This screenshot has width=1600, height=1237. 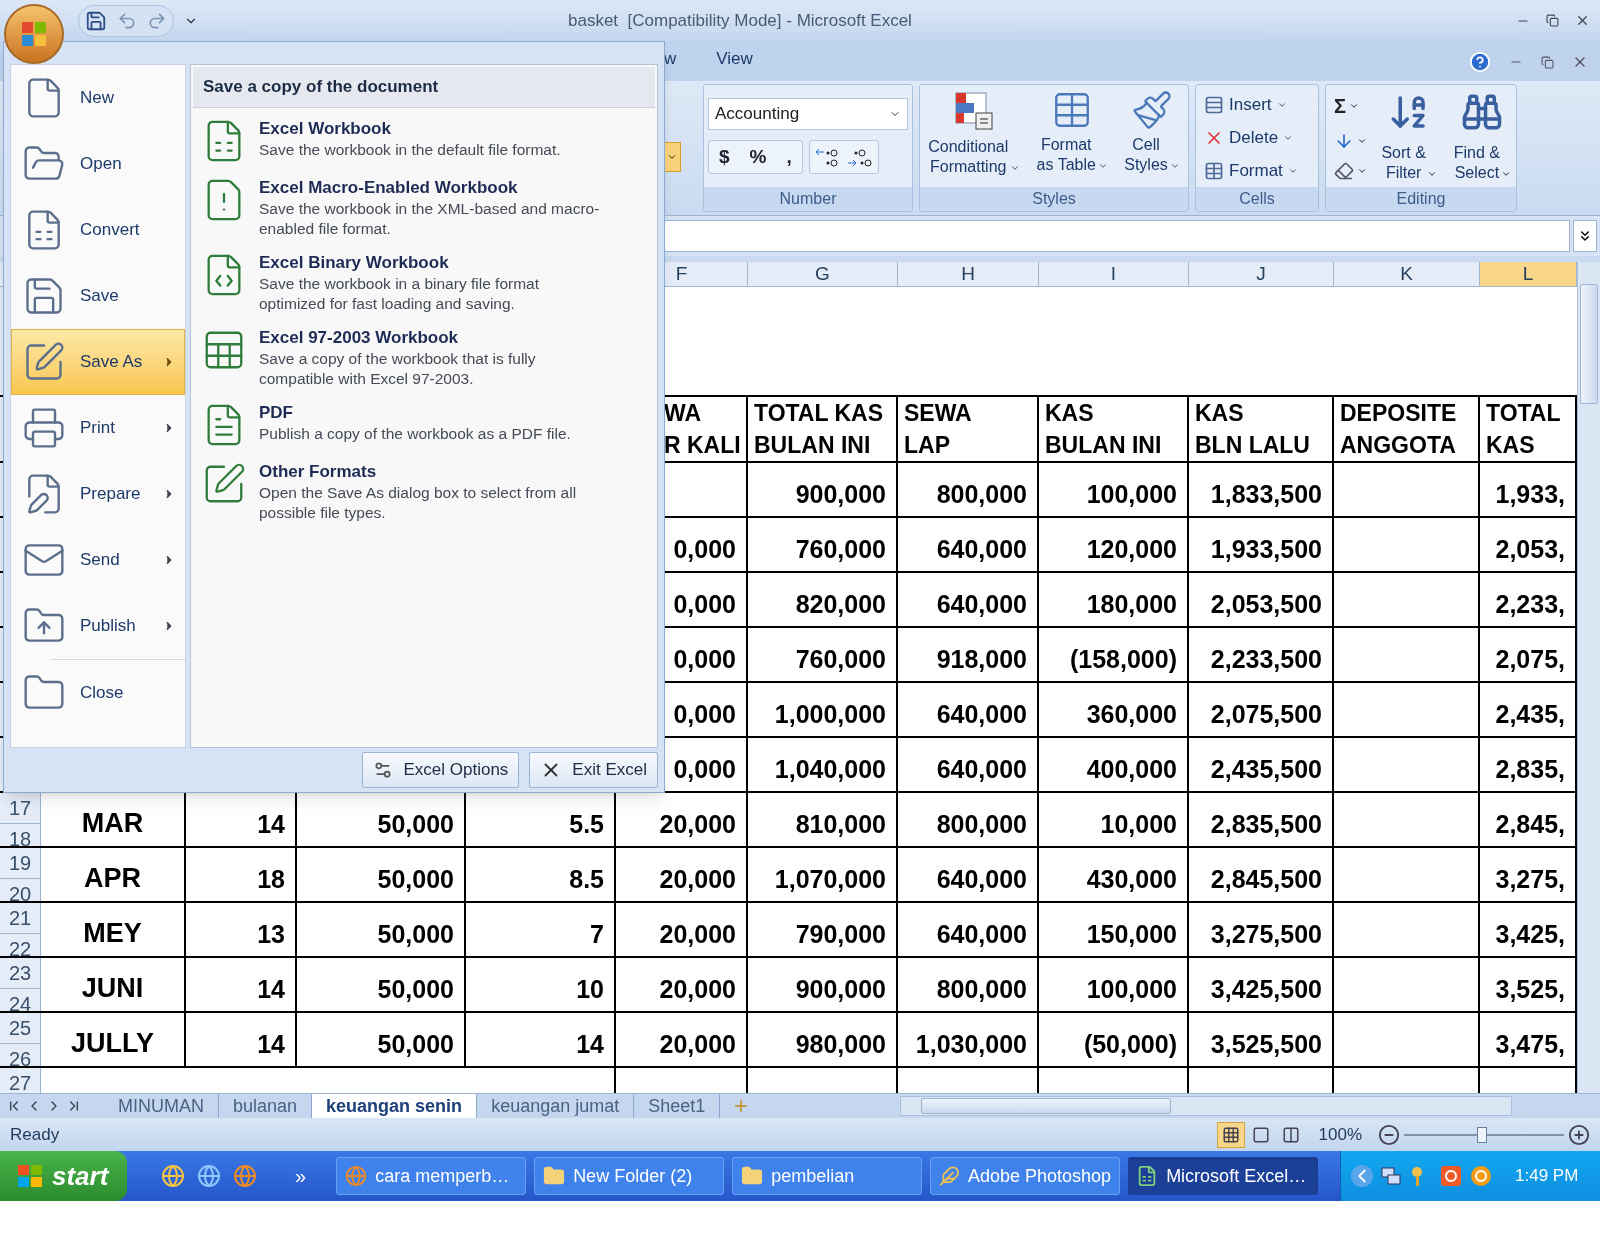 What do you see at coordinates (429, 357) in the screenshot?
I see `save-format-option: Excel 97-2003 Workbook Save a copy of the workbook that is fully compatible with Excel 97-2003.` at bounding box center [429, 357].